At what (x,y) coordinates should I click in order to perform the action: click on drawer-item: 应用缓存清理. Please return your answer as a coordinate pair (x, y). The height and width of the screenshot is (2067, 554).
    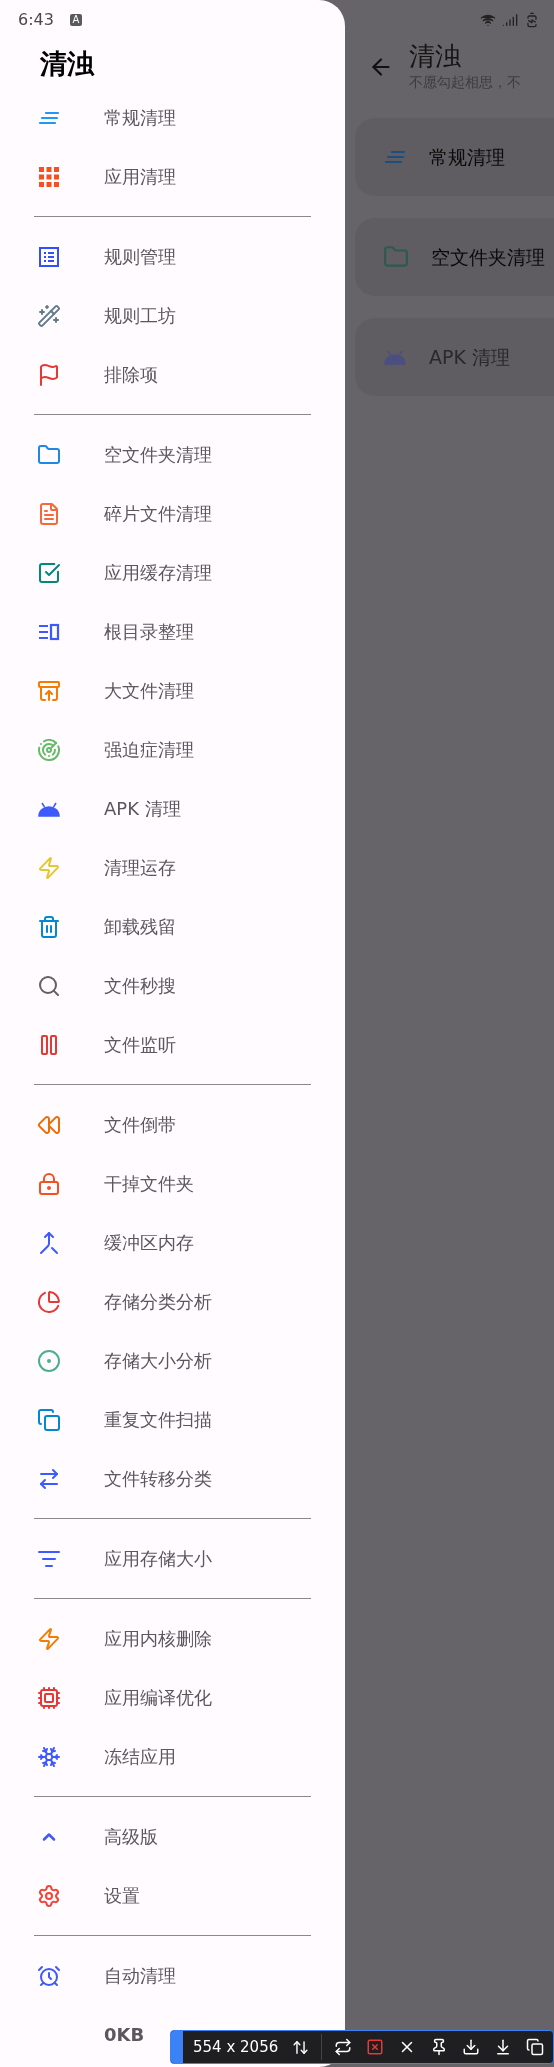
    Looking at the image, I should click on (172, 572).